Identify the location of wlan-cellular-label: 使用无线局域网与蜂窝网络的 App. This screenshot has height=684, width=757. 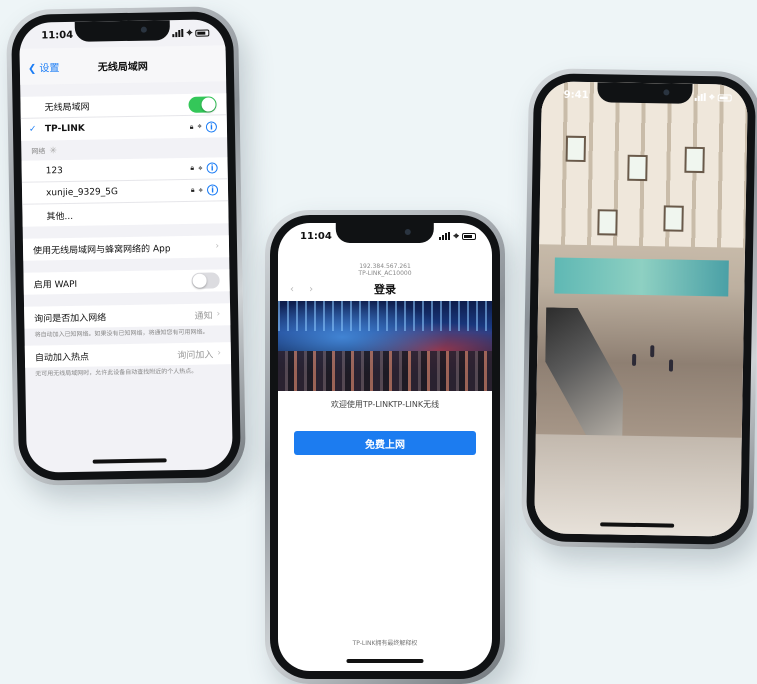
(101, 250).